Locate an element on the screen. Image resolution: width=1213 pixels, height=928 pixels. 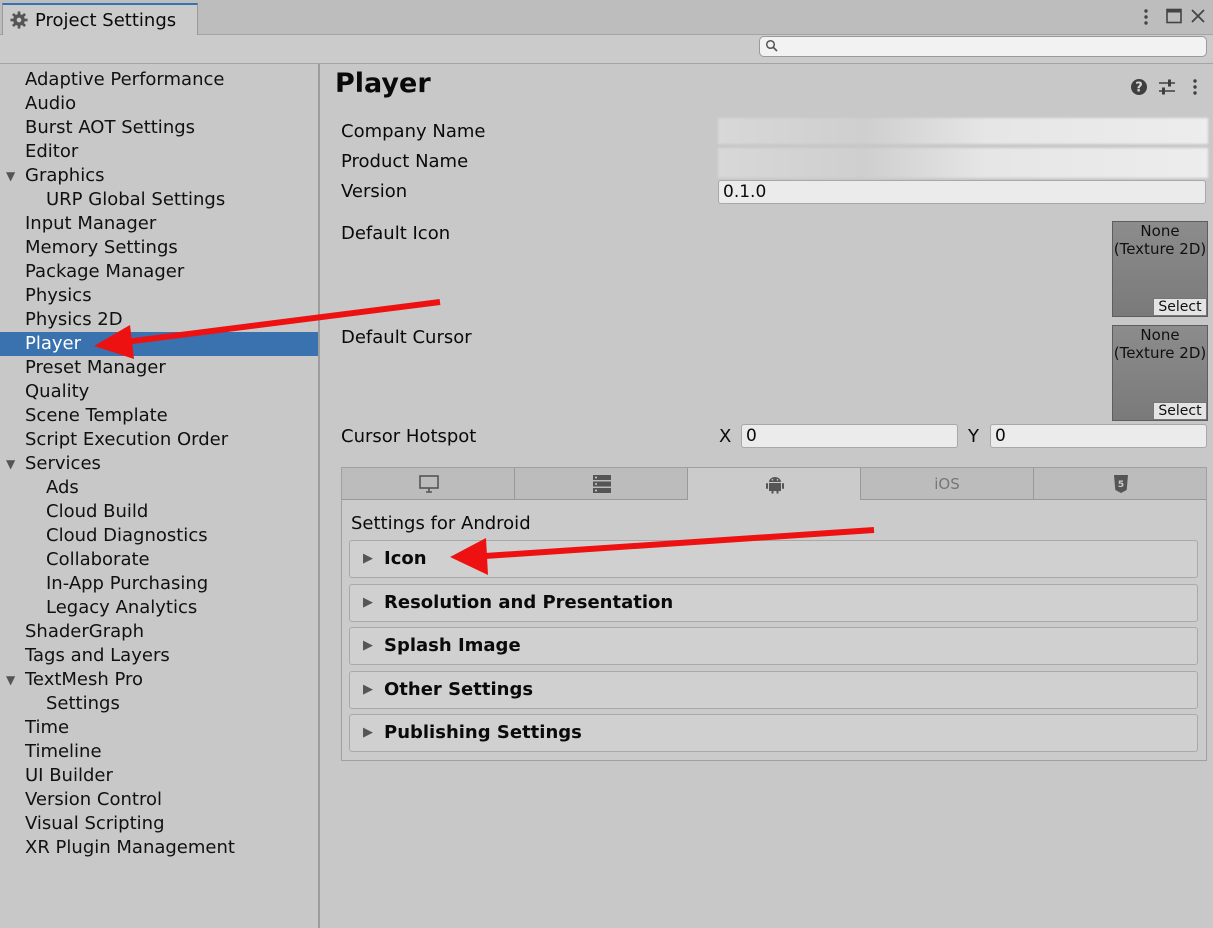
sidebar-item-package-manager: Package Manager is located at coordinates (159, 272).